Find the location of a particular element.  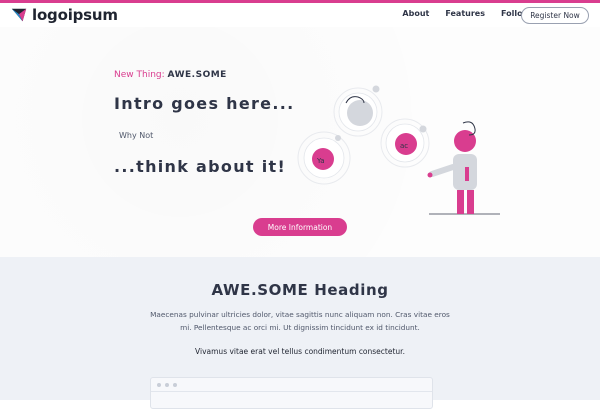

register-now-button: Register Now is located at coordinates (555, 15).